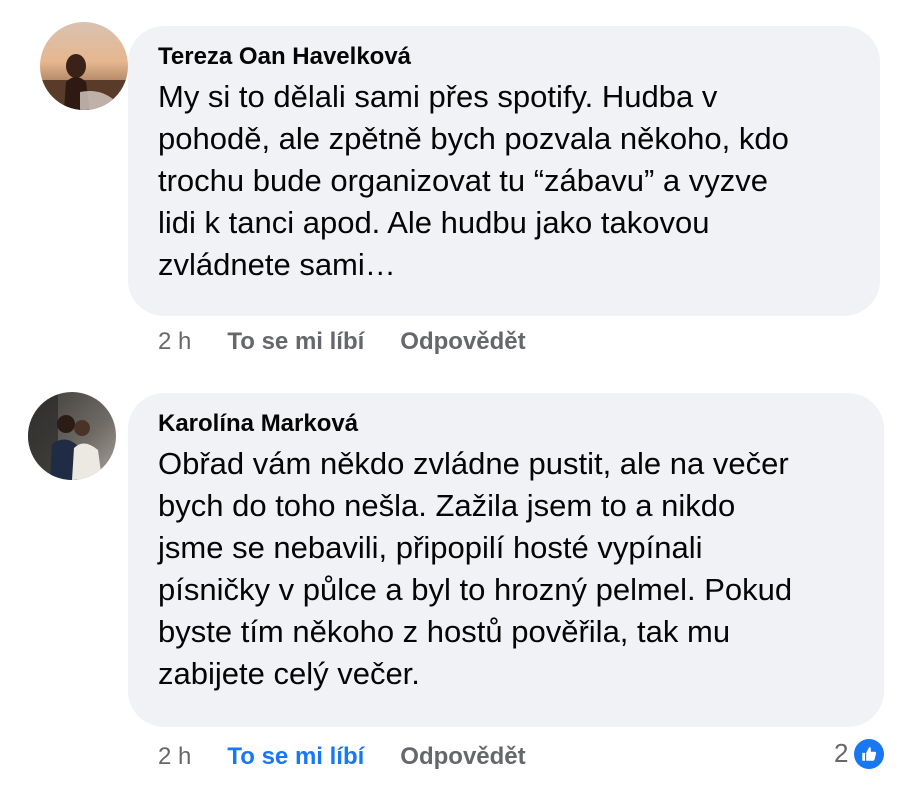 Image resolution: width=921 pixels, height=789 pixels. What do you see at coordinates (506, 424) in the screenshot?
I see `comment-author: Karolína Marková` at bounding box center [506, 424].